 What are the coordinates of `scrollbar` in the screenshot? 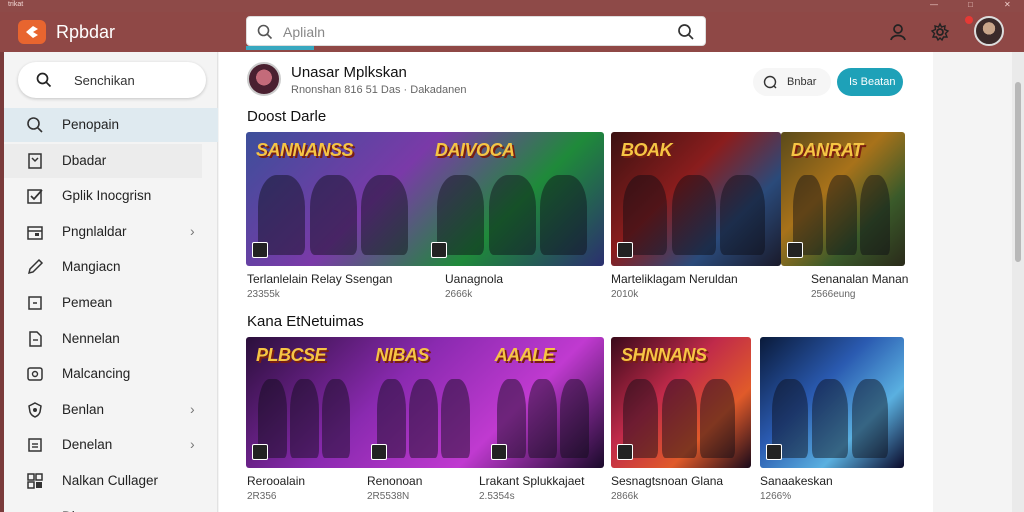 It's located at (1018, 282).